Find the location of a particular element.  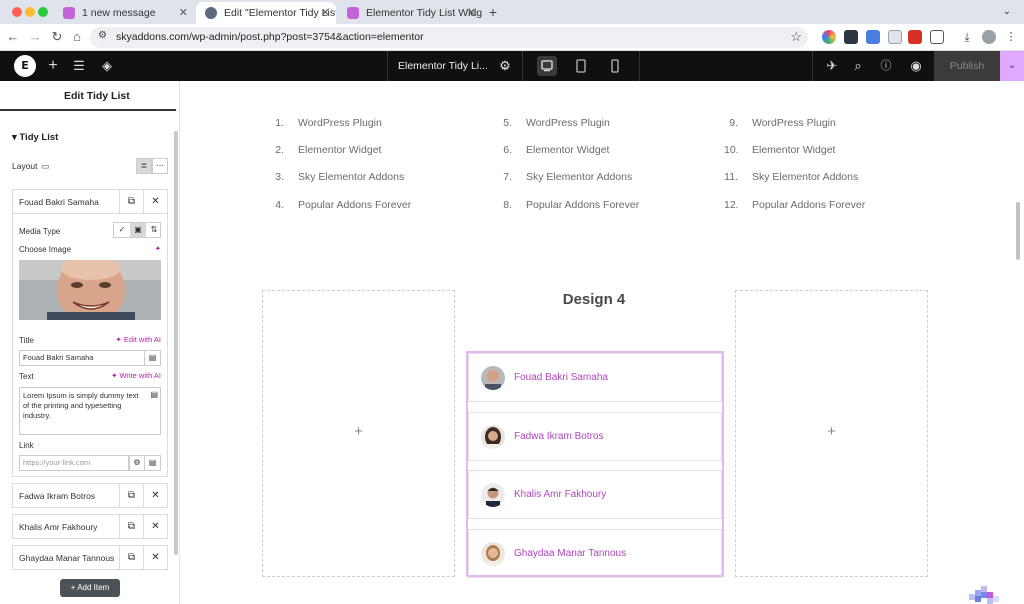

choose-image-label: Choose Image is located at coordinates (45, 249).